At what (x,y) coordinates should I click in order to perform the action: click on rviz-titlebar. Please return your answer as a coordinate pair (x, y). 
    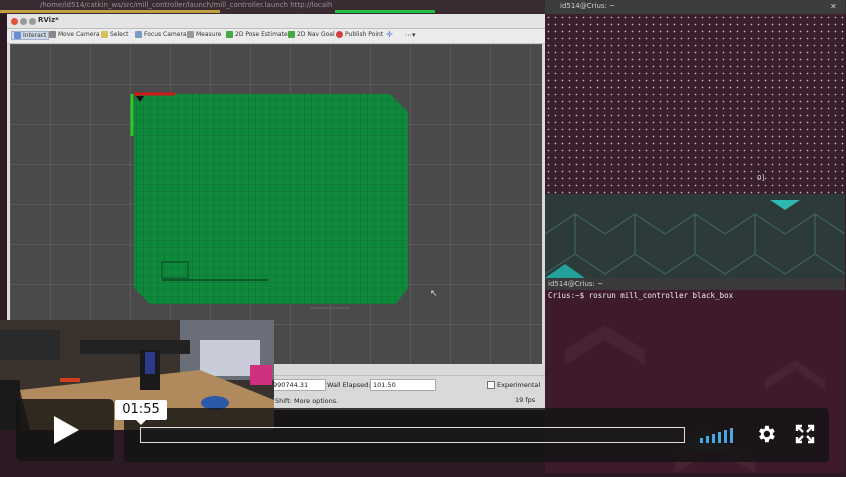
    Looking at the image, I should click on (276, 21).